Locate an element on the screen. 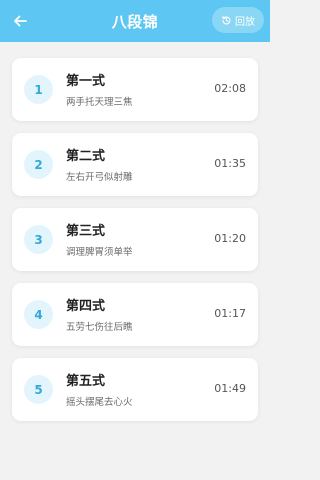 This screenshot has width=320, height=480. exercise-name: 第一式 is located at coordinates (86, 81).